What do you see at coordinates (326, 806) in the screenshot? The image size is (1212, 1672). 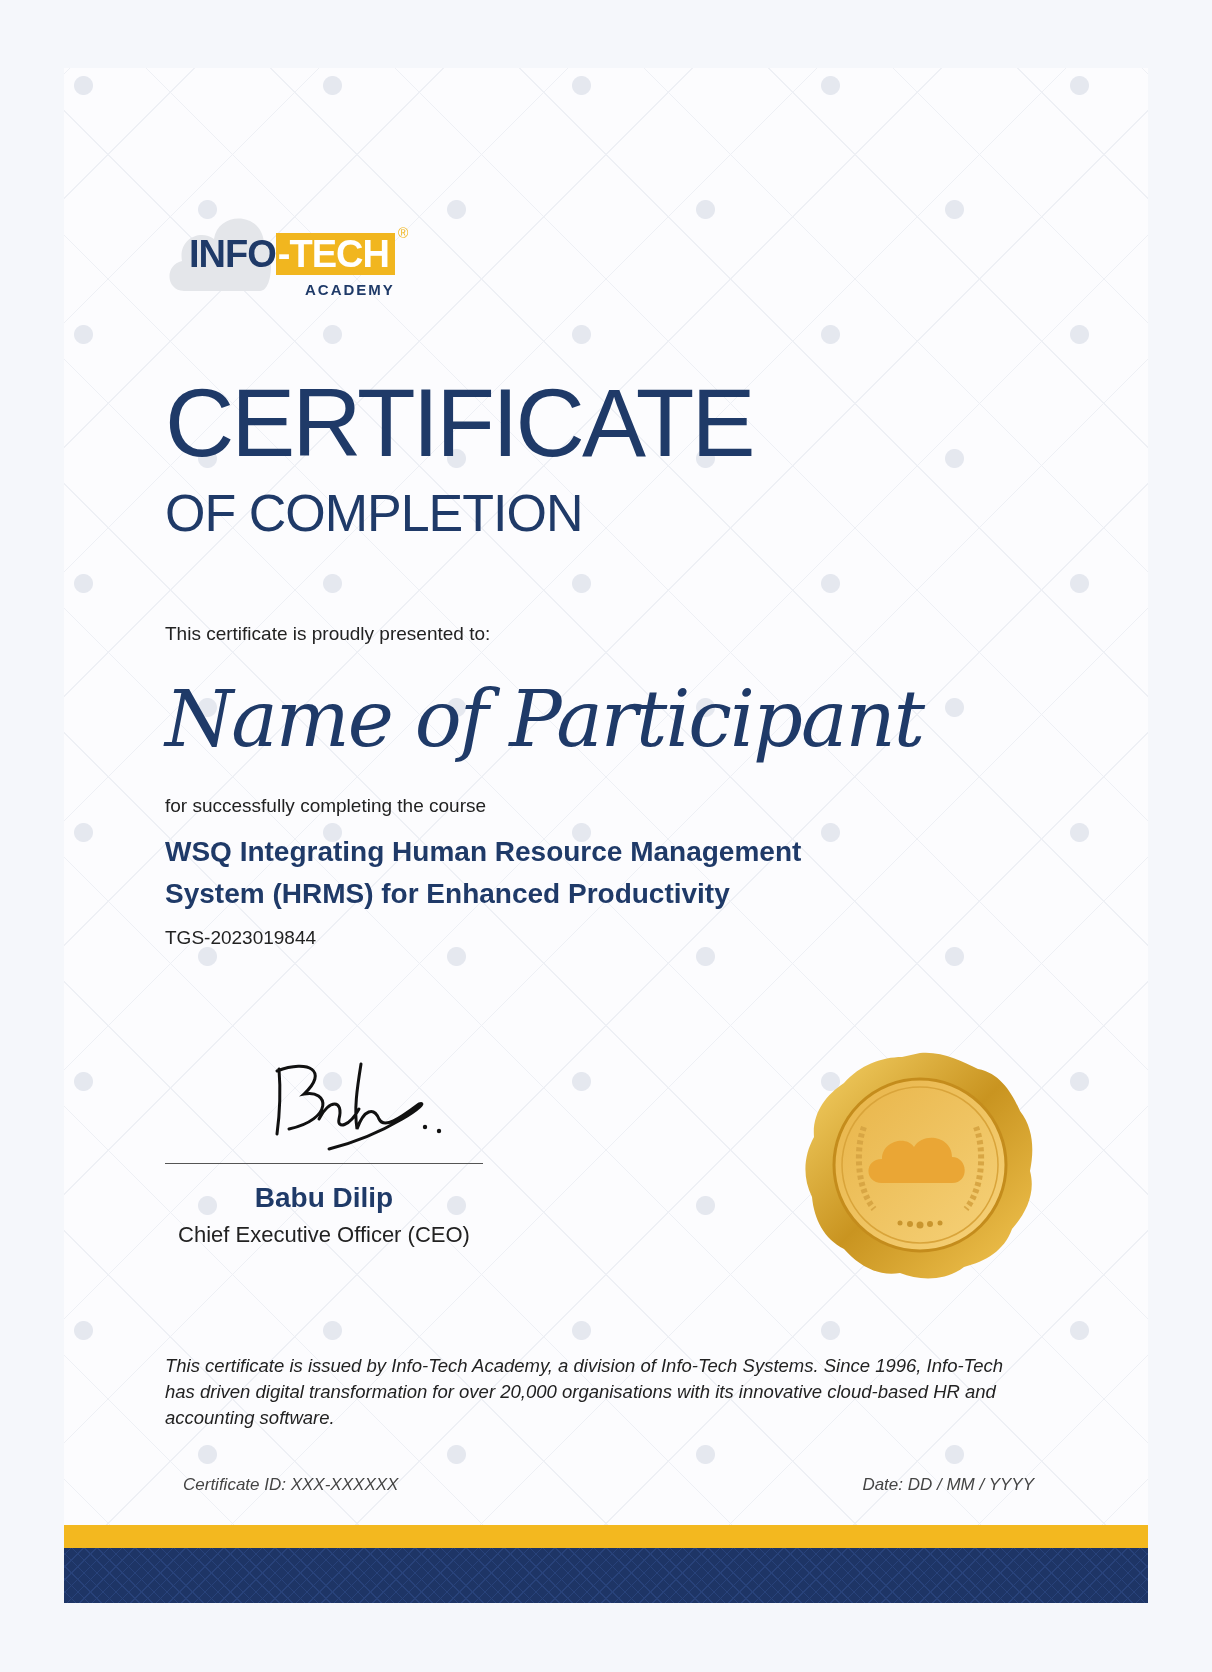 I see `course-intro: for successfully completing the course` at bounding box center [326, 806].